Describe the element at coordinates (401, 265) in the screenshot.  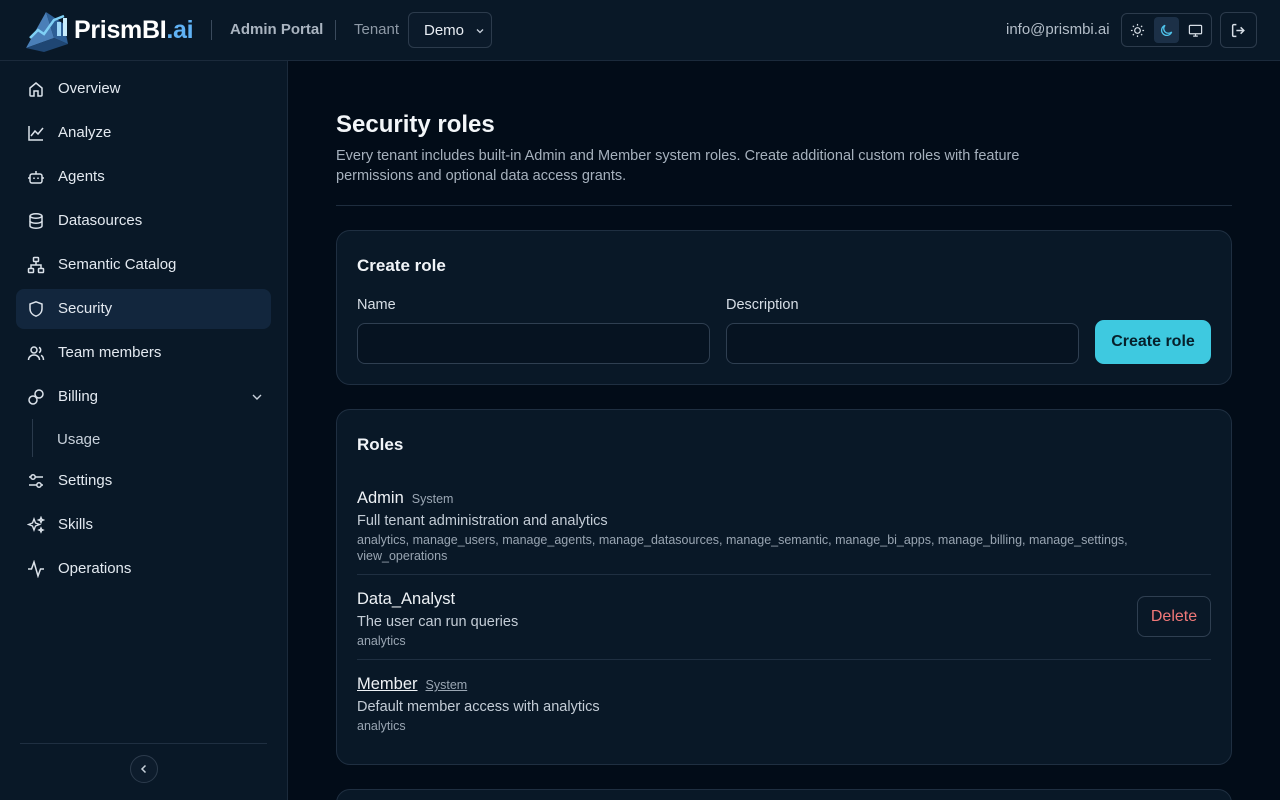
I see `create-role-title: Create role` at that location.